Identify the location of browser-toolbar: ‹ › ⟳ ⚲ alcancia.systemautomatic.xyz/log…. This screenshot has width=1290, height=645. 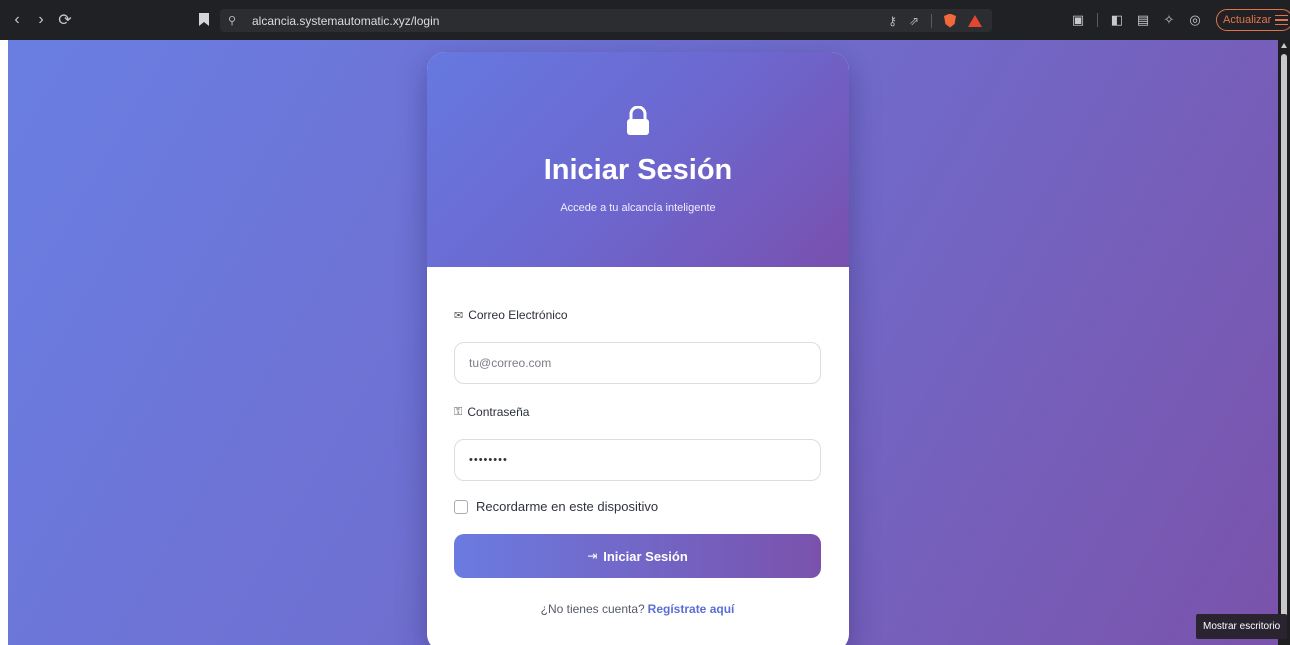
(645, 20).